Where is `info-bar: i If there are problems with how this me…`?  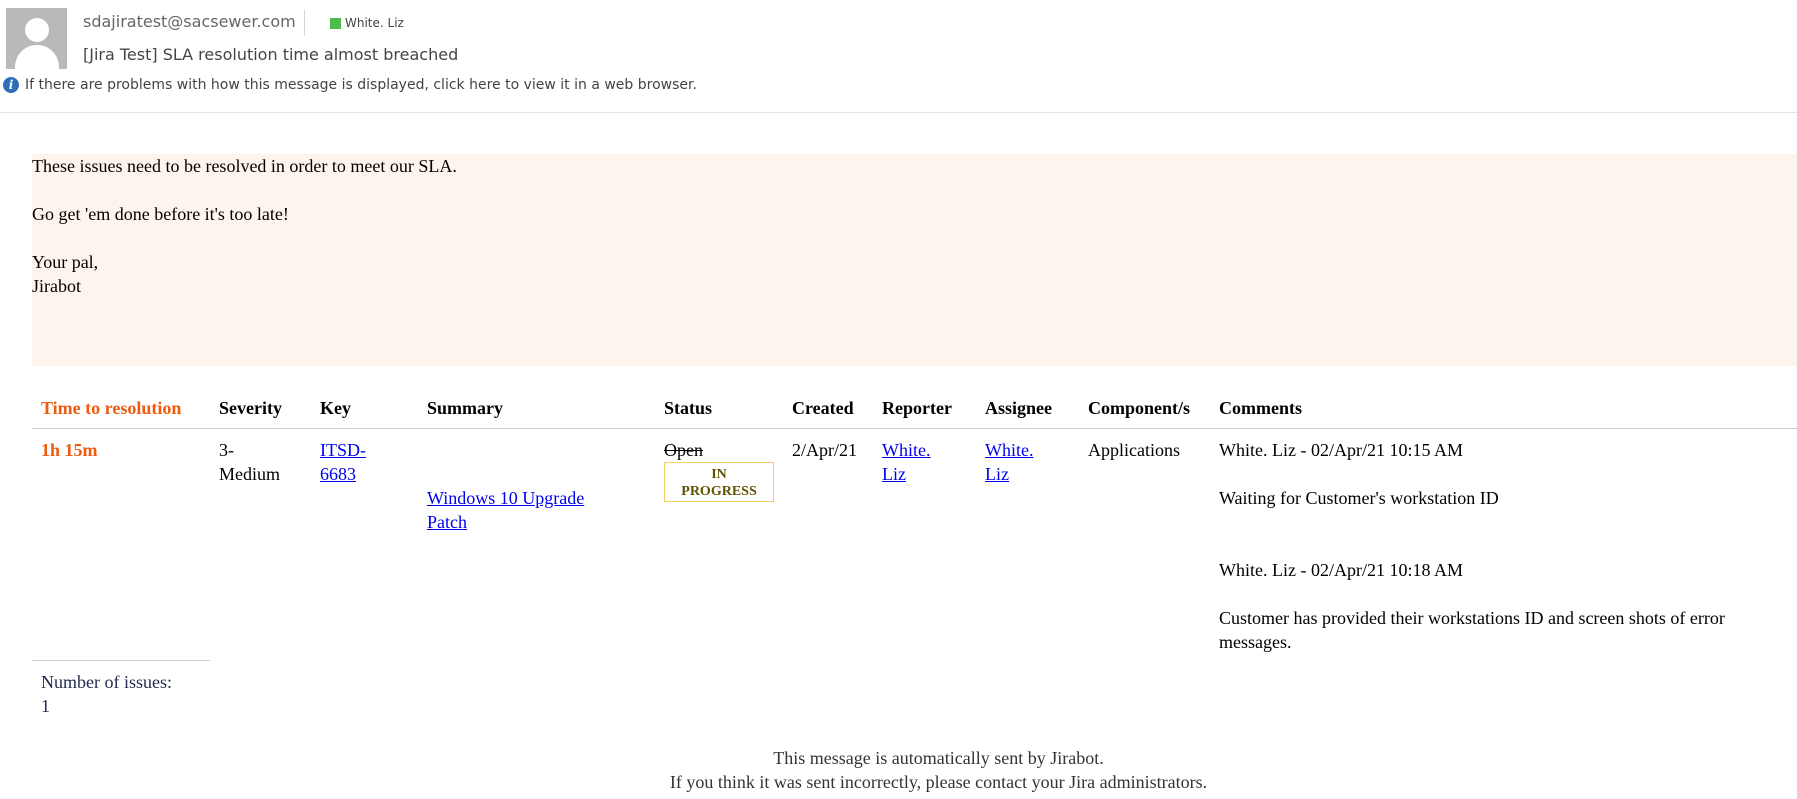 info-bar: i If there are problems with how this me… is located at coordinates (350, 85).